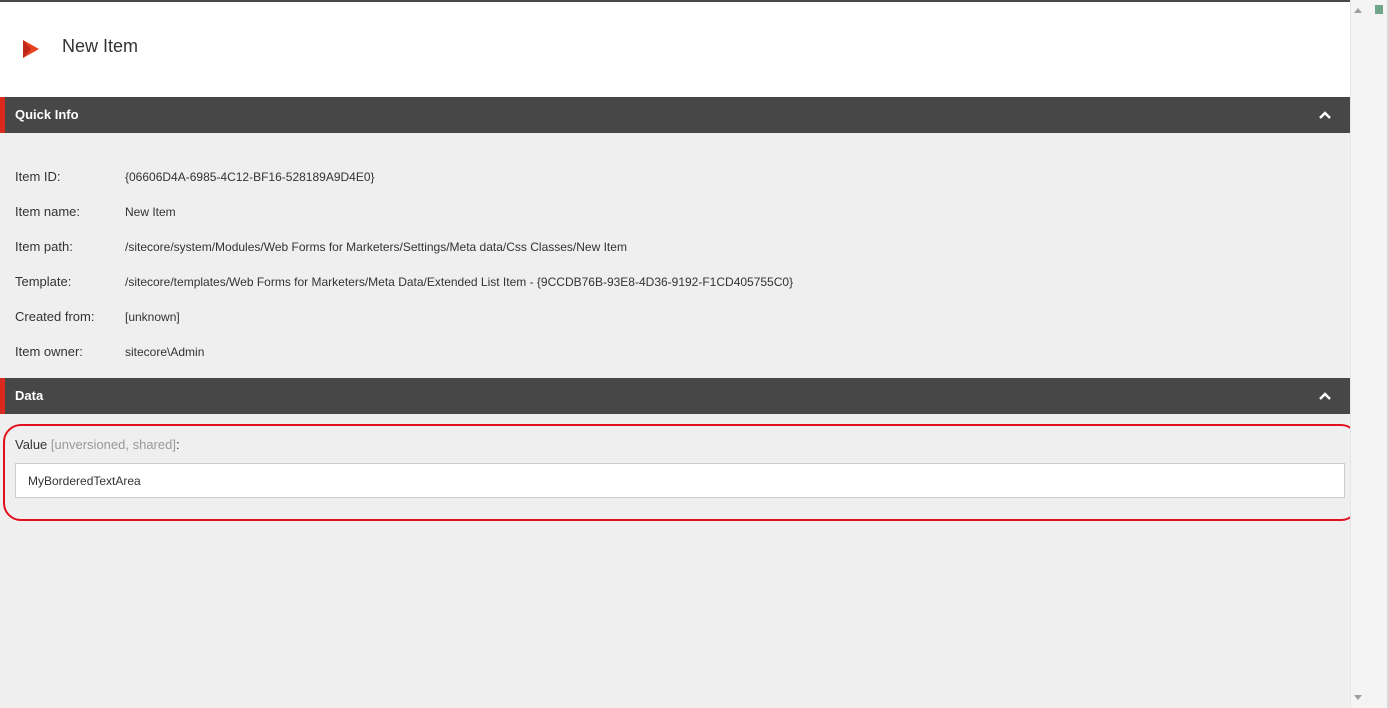 This screenshot has width=1389, height=708. What do you see at coordinates (49, 351) in the screenshot?
I see `info-label: Item owner:` at bounding box center [49, 351].